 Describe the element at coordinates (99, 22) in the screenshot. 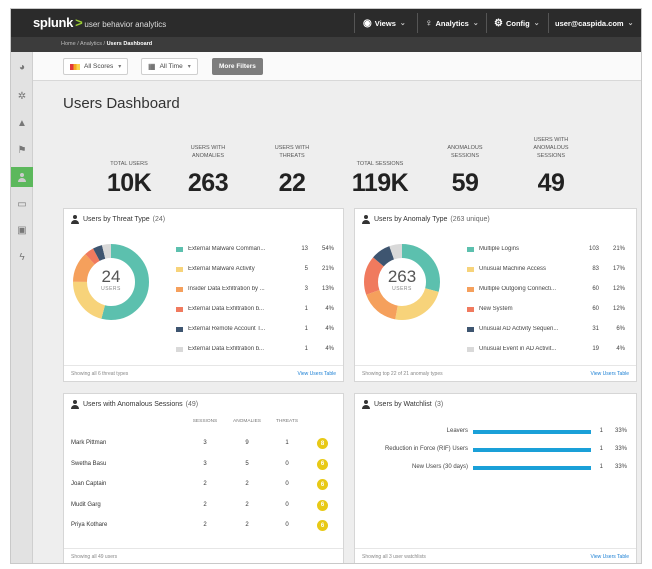

I see `app-logo: splunk > user behavior analytics` at that location.